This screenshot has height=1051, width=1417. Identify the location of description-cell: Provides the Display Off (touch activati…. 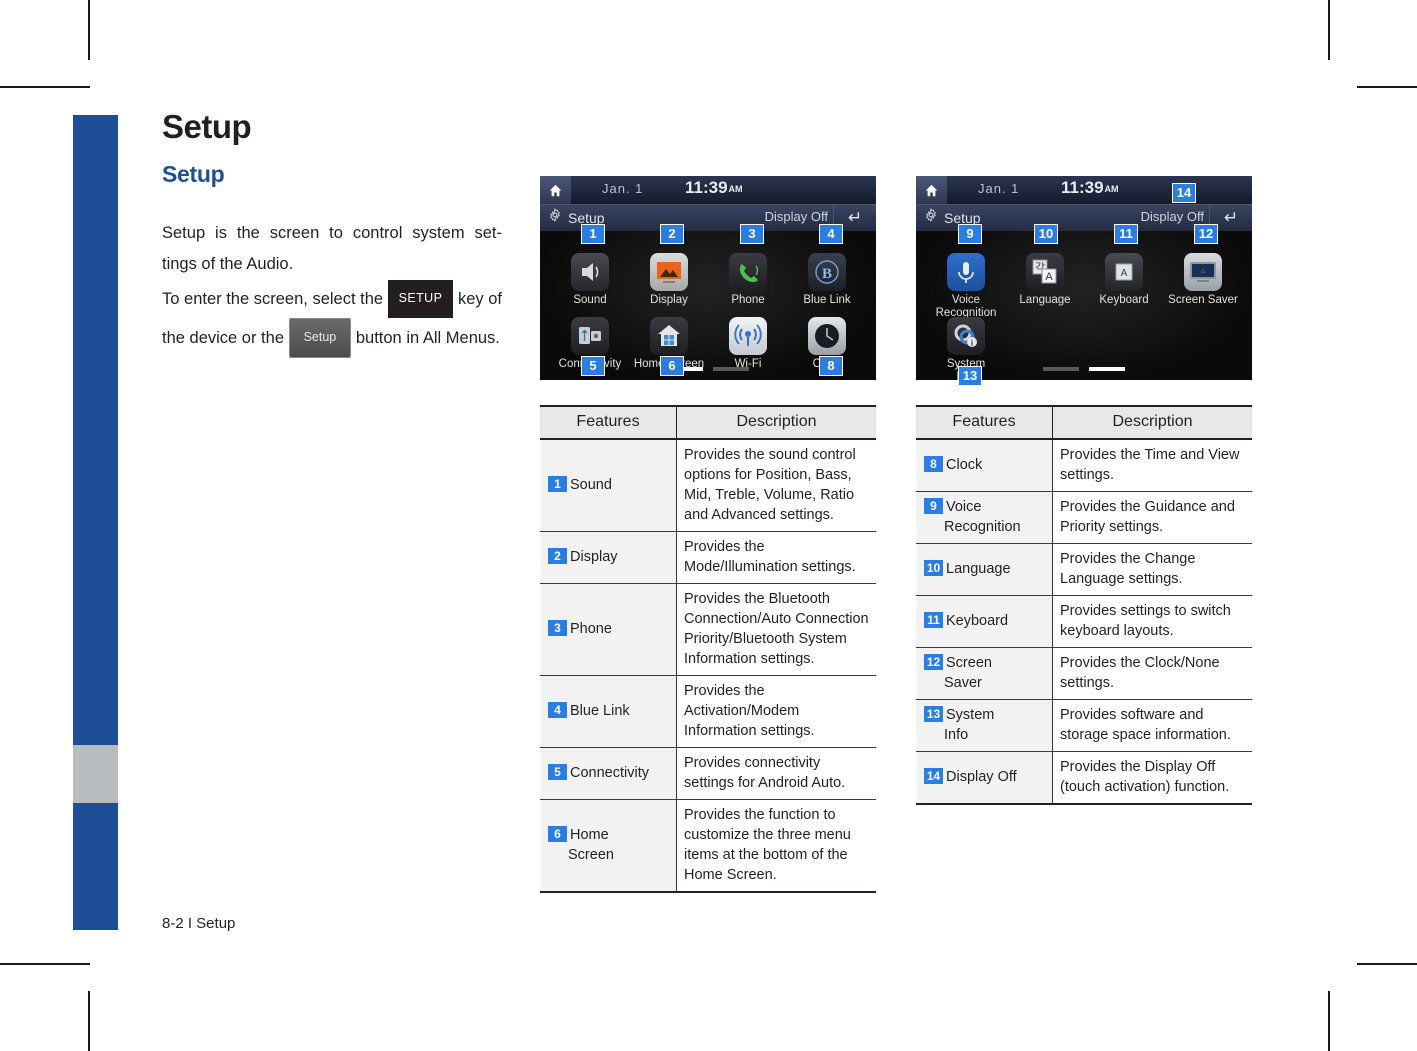
(1152, 778).